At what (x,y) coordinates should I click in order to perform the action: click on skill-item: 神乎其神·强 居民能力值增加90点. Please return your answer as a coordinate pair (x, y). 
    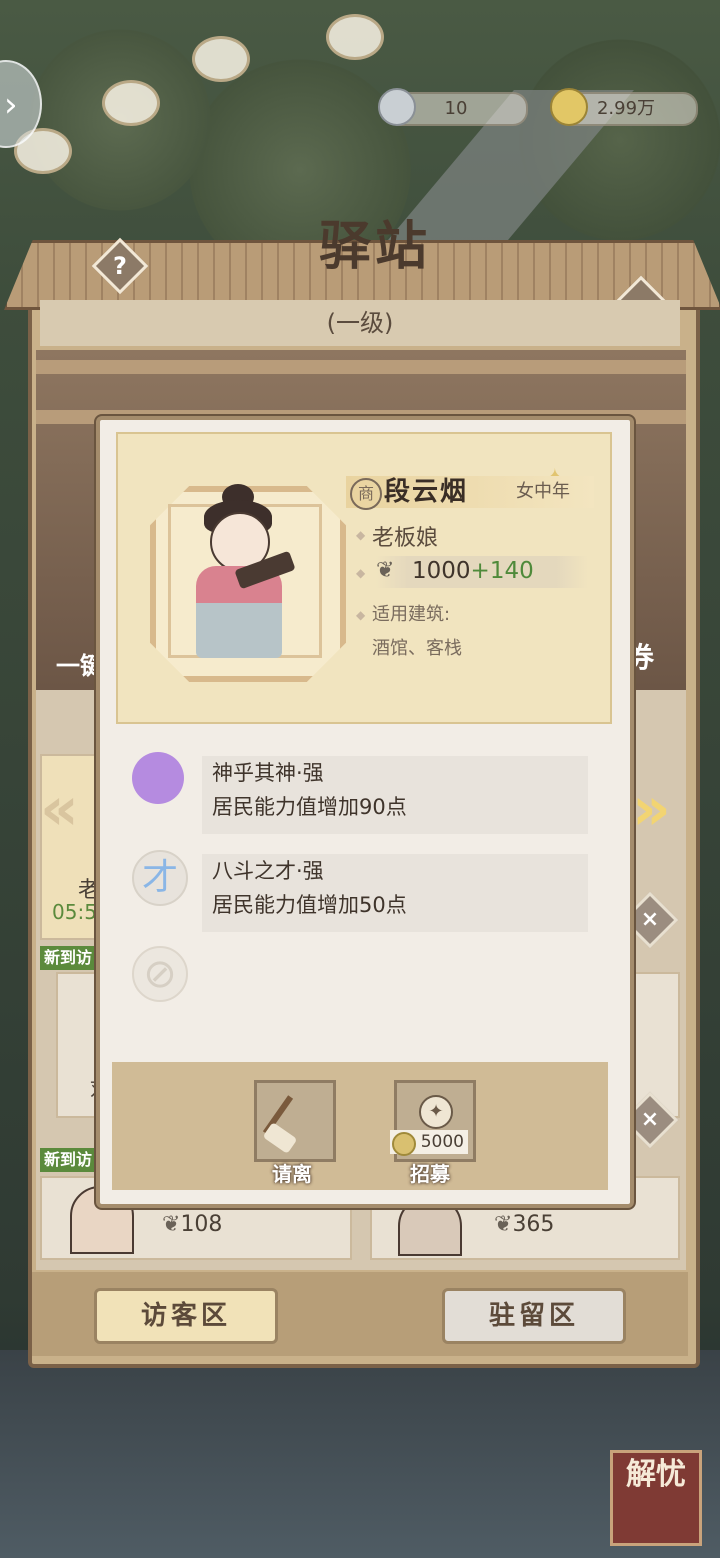
    Looking at the image, I should click on (395, 795).